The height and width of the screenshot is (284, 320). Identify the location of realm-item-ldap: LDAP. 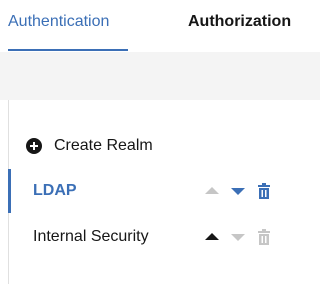
(149, 191).